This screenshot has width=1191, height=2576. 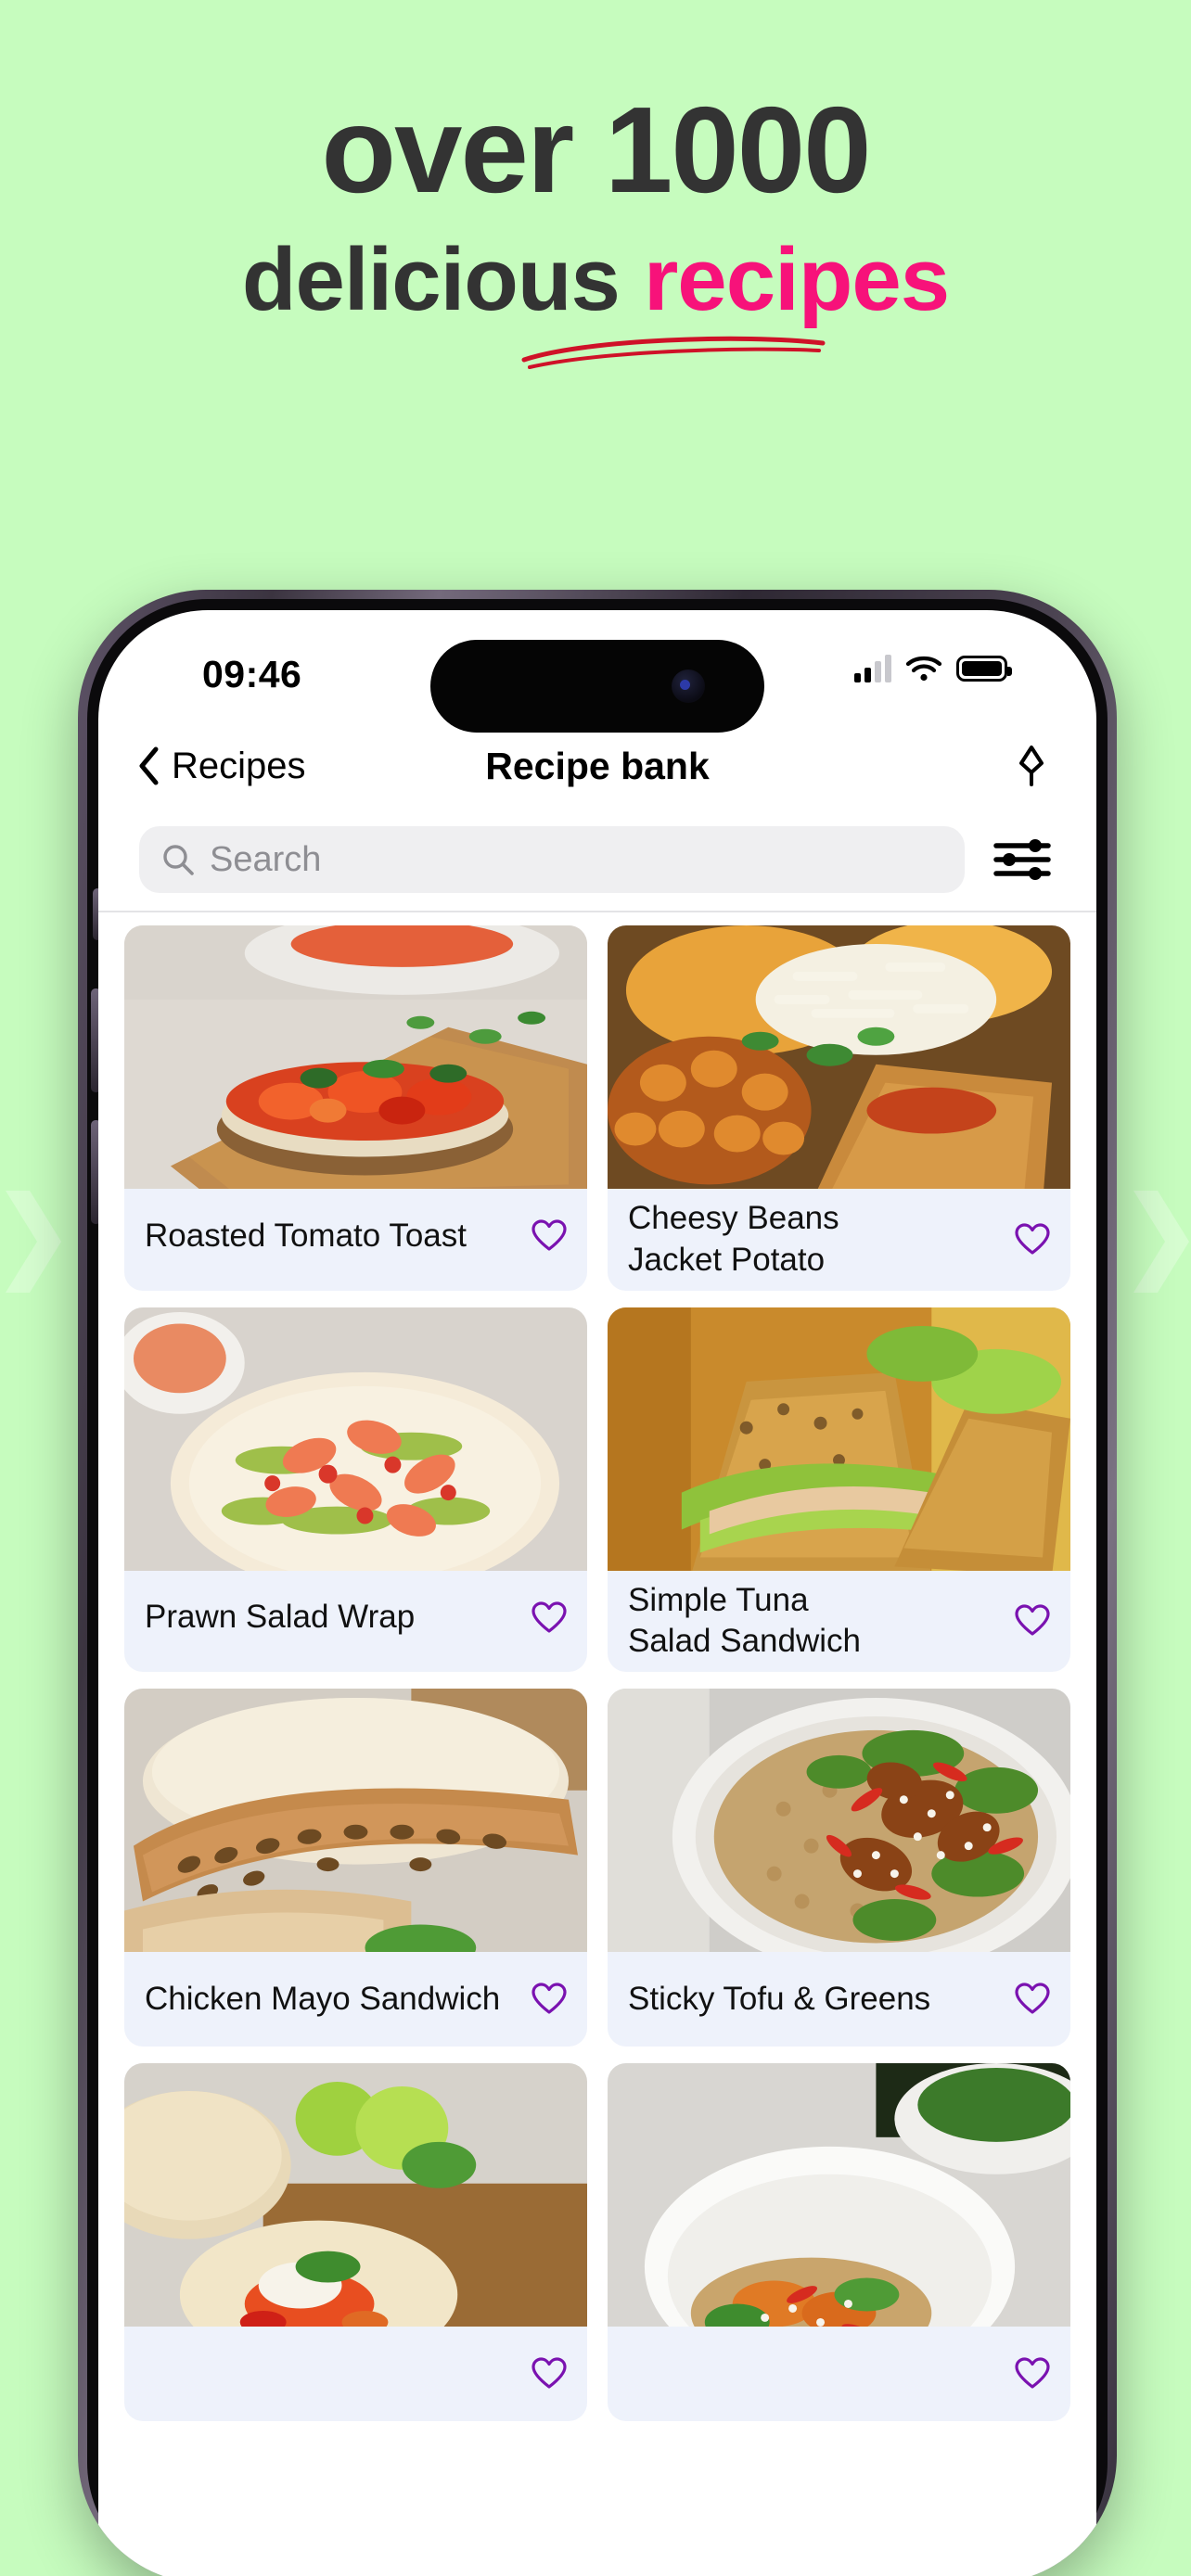 What do you see at coordinates (306, 1236) in the screenshot?
I see `recipe-title: Roasted Tomato Toast` at bounding box center [306, 1236].